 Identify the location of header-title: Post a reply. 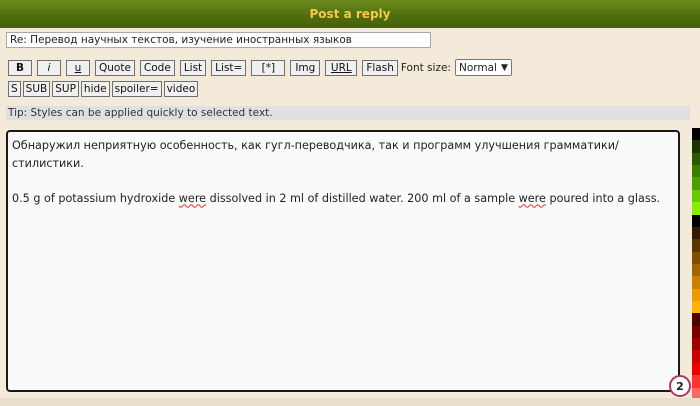
(350, 14).